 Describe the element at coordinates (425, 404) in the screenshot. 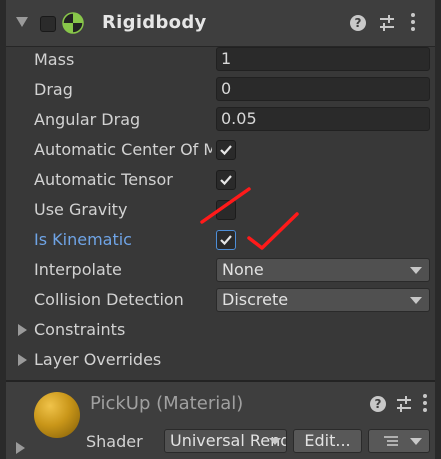

I see `material-kebab-icon` at that location.